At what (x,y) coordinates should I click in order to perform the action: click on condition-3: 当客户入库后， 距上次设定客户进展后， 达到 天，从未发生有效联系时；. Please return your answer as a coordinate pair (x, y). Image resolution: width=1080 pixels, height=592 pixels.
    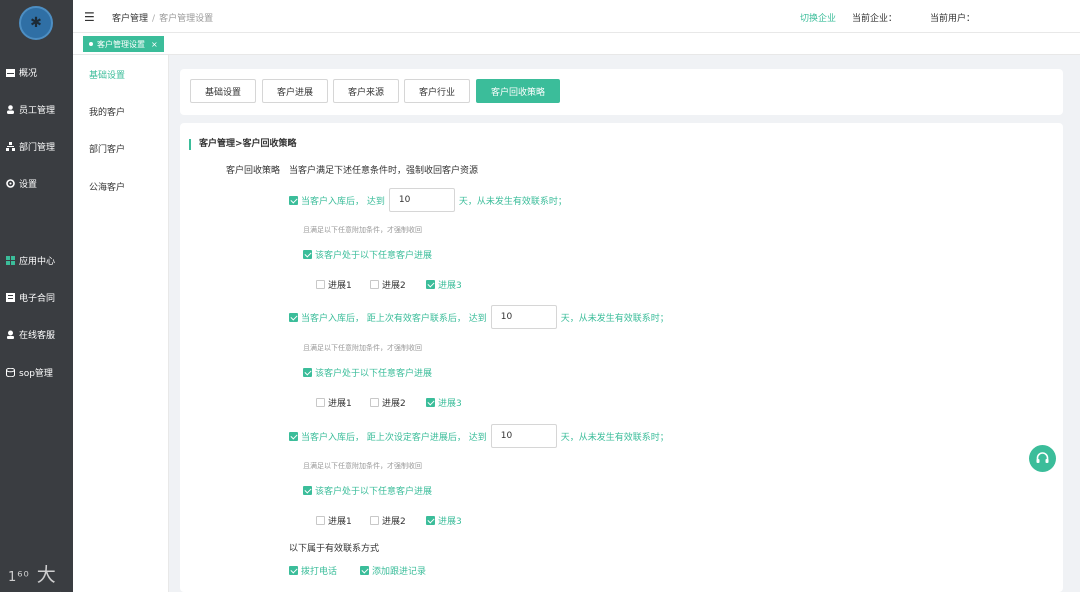
    Looking at the image, I should click on (479, 436).